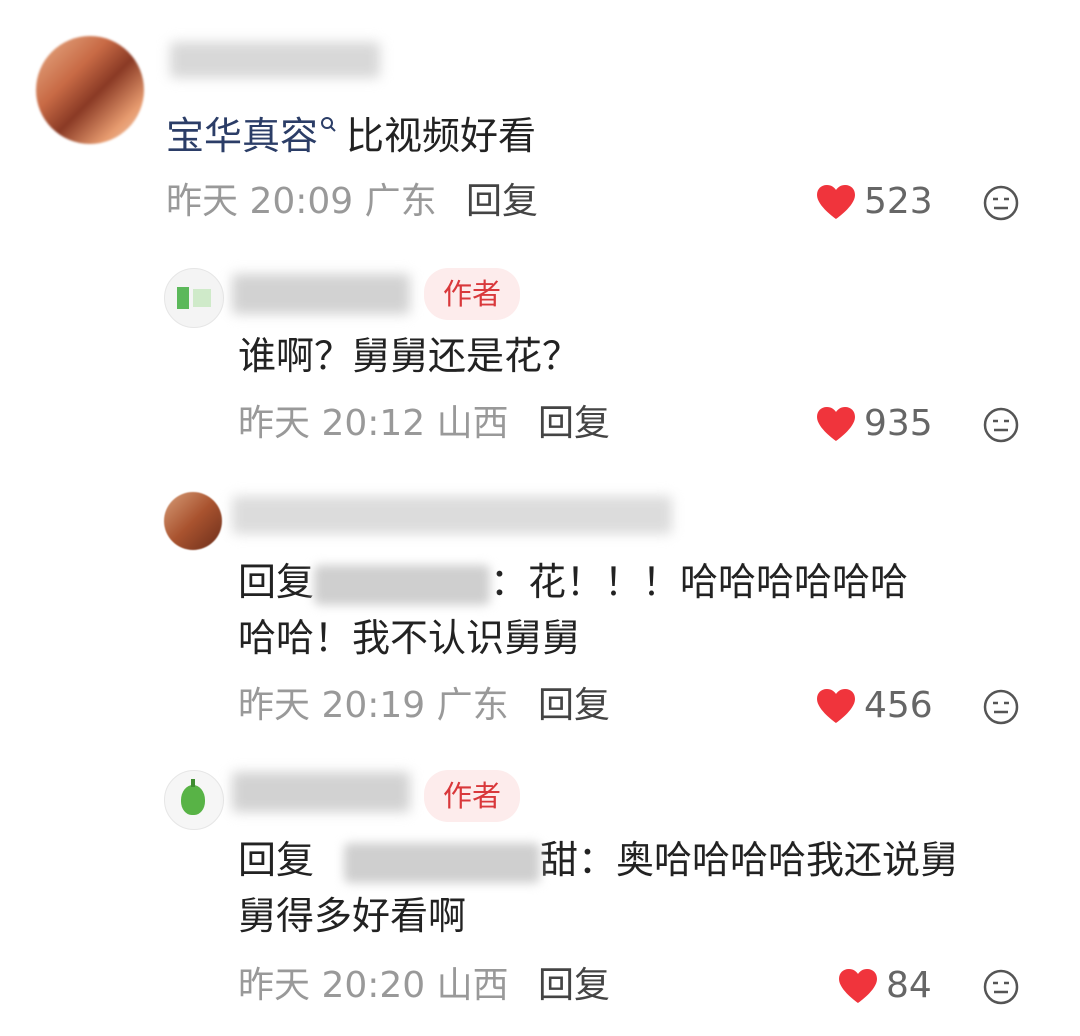 Image resolution: width=1080 pixels, height=1036 pixels. I want to click on comment-body: ：花！！！哈哈哈哈哈哈, so click(699, 582).